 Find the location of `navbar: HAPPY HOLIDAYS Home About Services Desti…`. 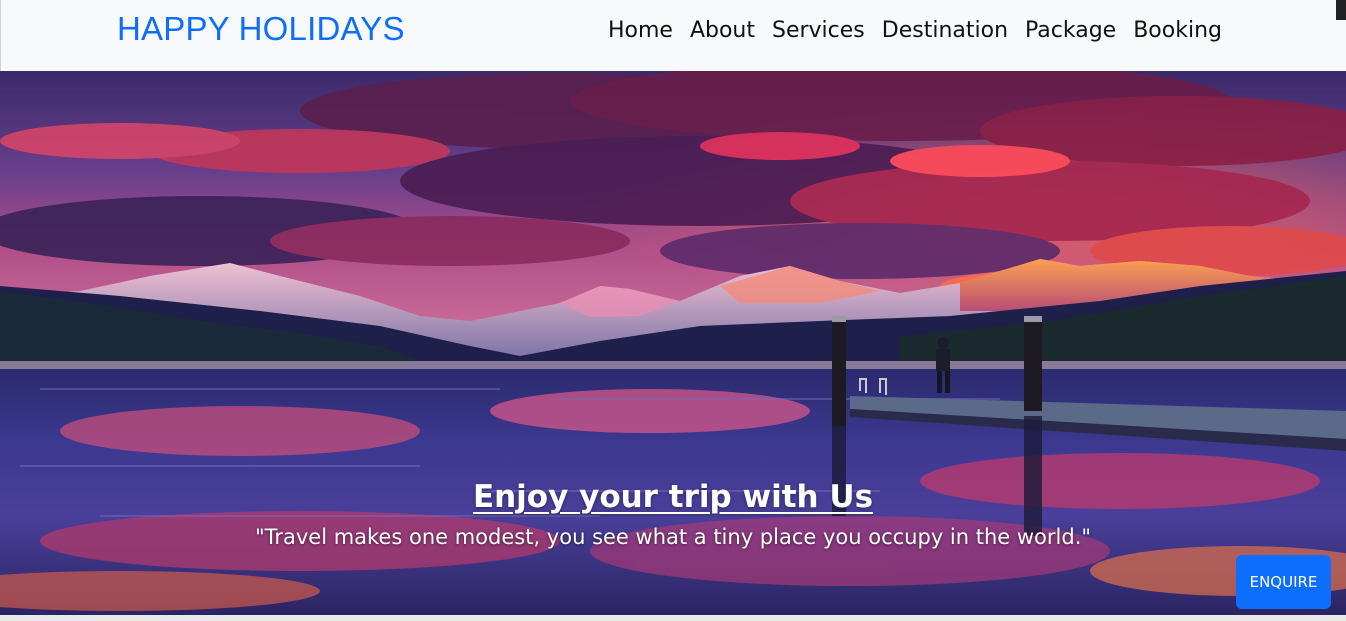

navbar: HAPPY HOLIDAYS Home About Services Desti… is located at coordinates (673, 35).